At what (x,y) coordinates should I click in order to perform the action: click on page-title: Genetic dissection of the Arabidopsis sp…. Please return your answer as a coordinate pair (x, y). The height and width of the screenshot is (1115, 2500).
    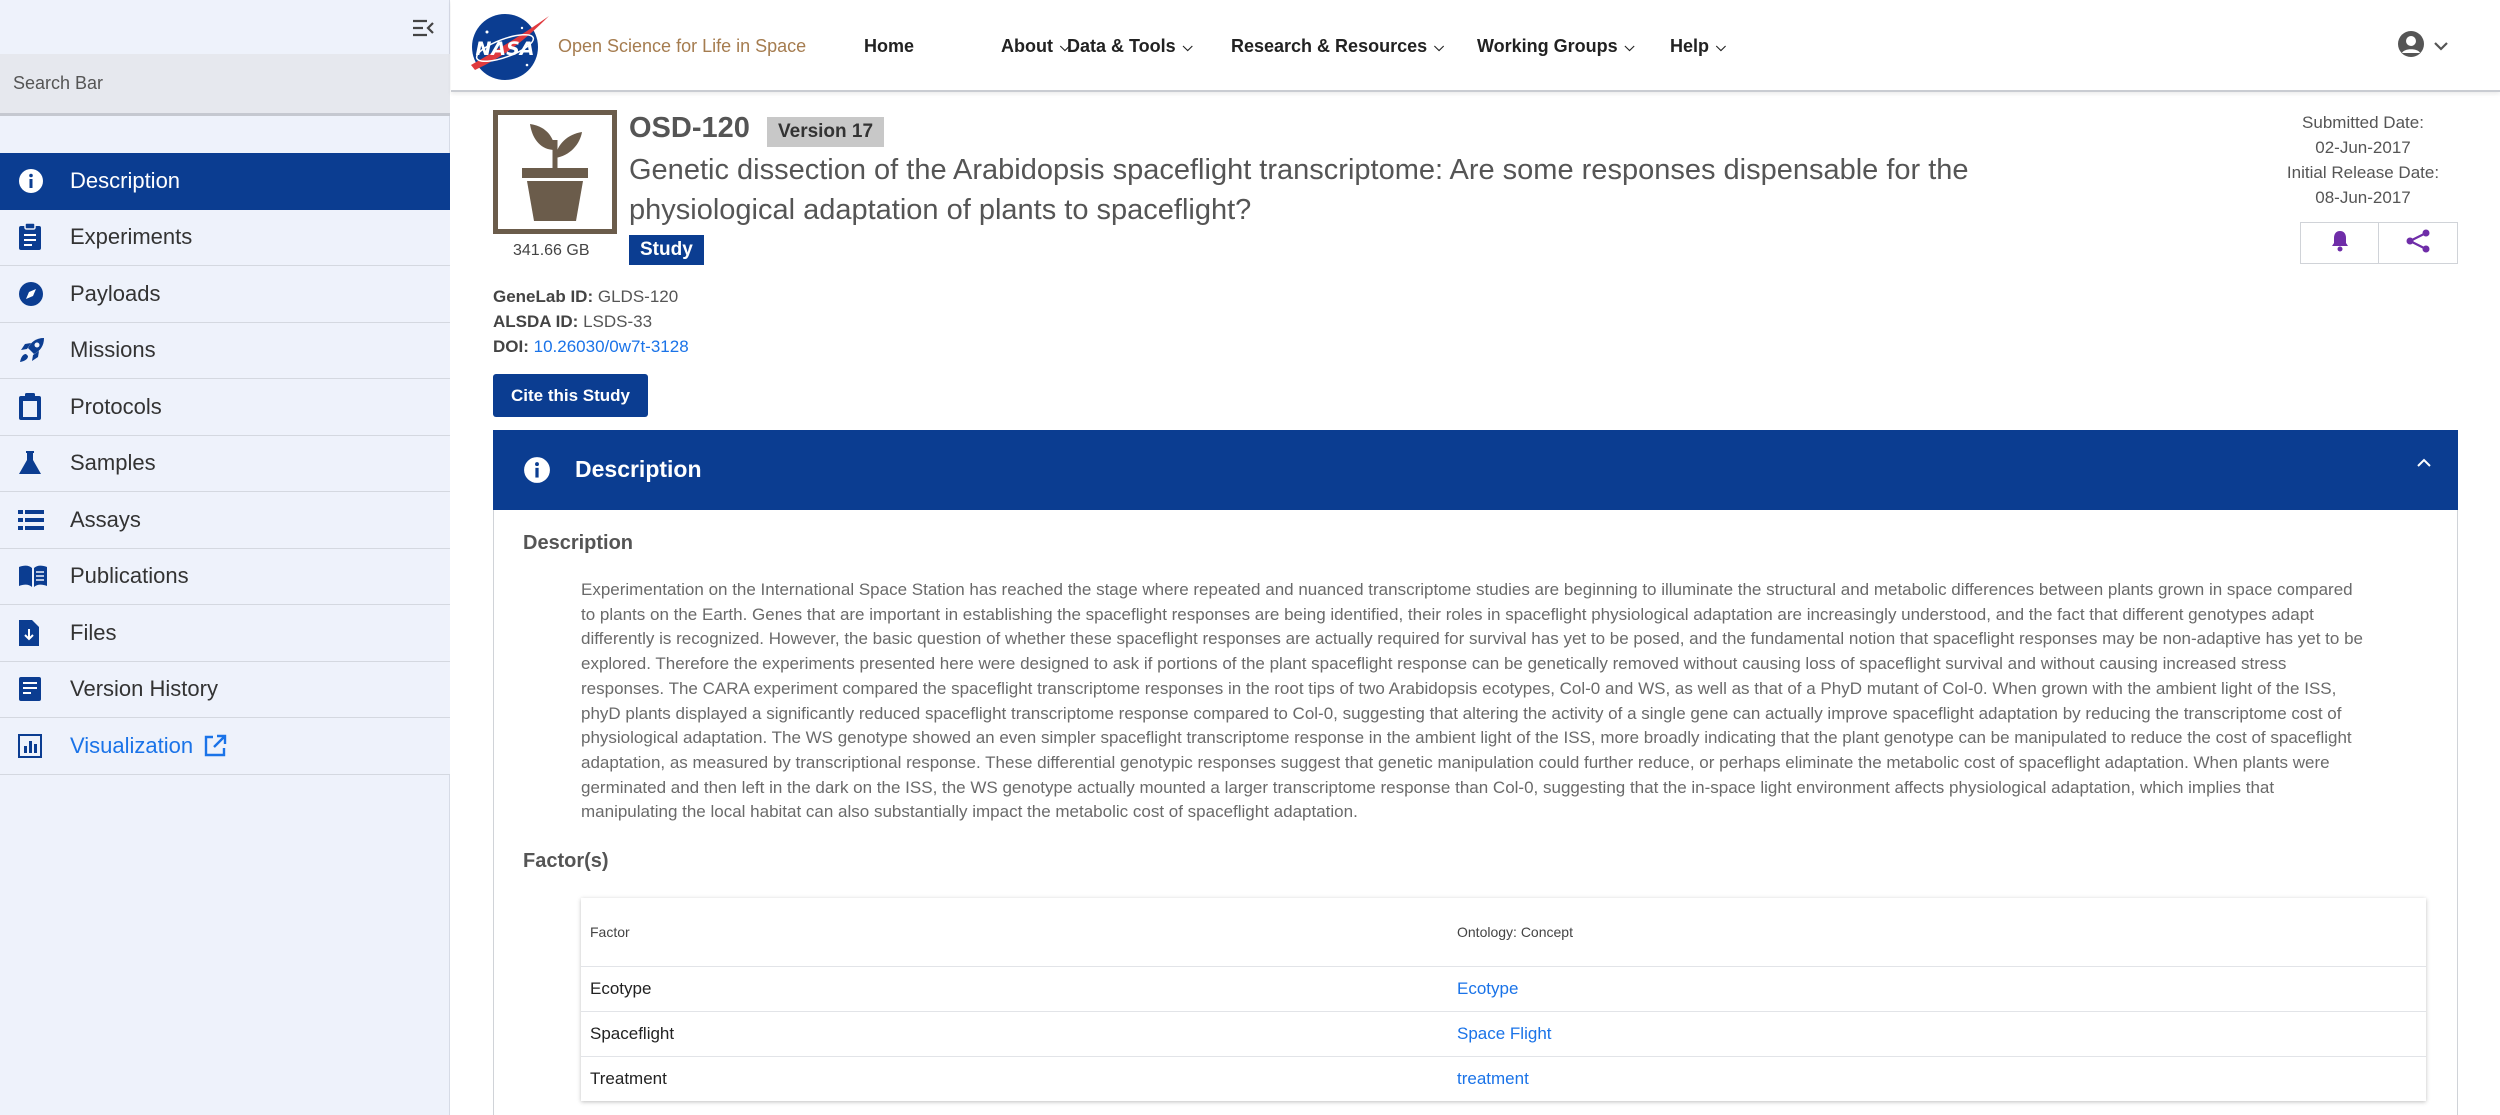
    Looking at the image, I should click on (1299, 190).